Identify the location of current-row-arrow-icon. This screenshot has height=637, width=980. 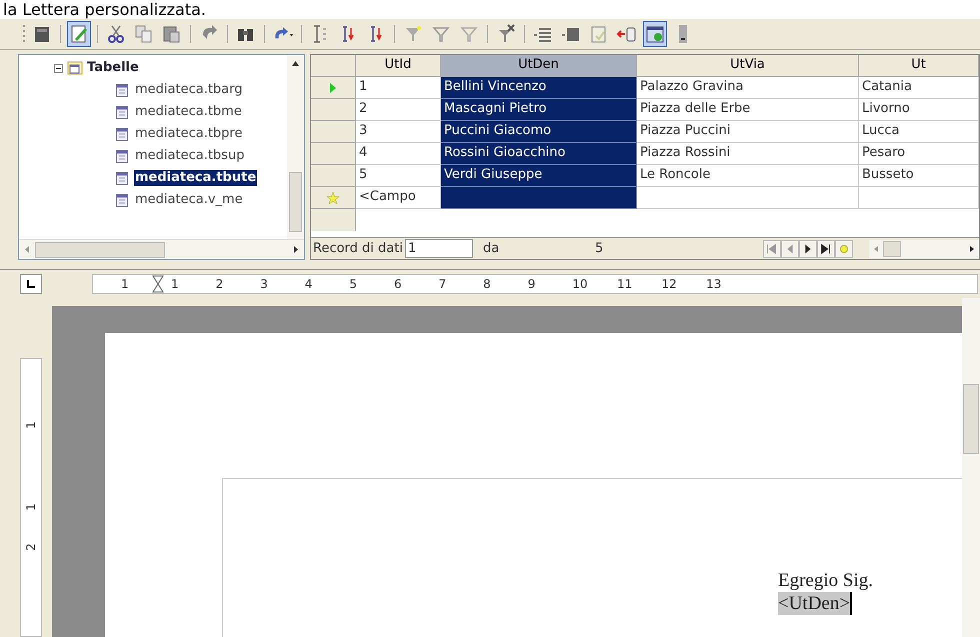
(333, 88).